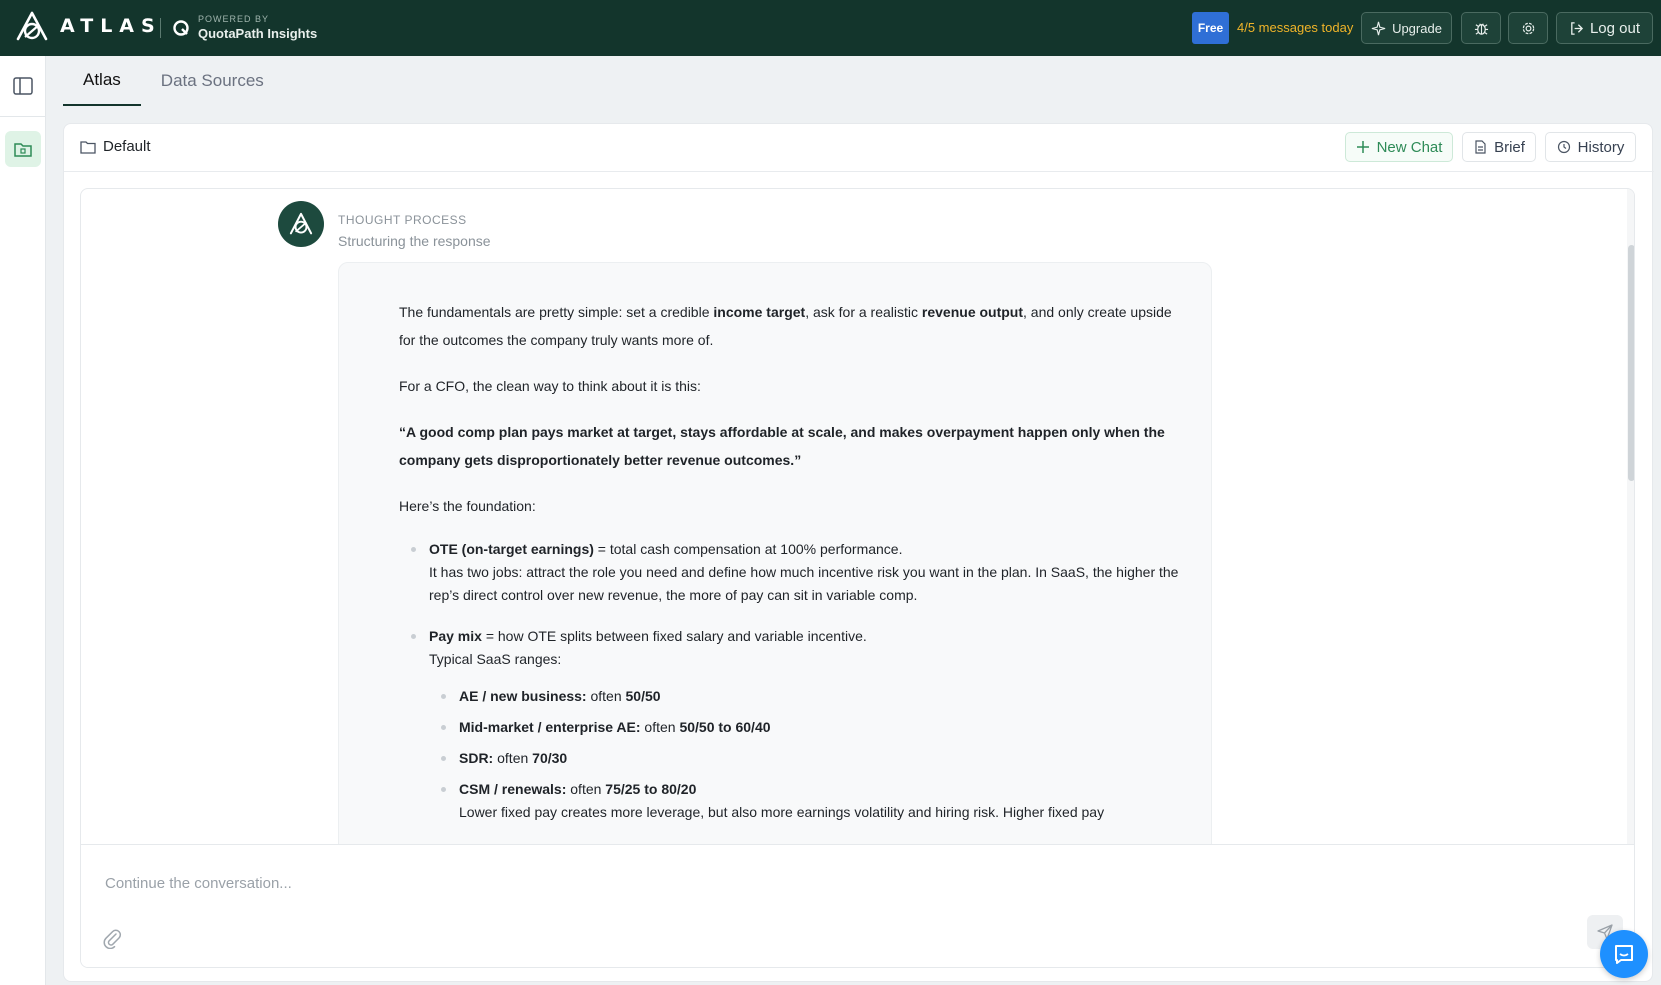 The width and height of the screenshot is (1661, 985). What do you see at coordinates (1615, 28) in the screenshot?
I see `logout-label: Log out` at bounding box center [1615, 28].